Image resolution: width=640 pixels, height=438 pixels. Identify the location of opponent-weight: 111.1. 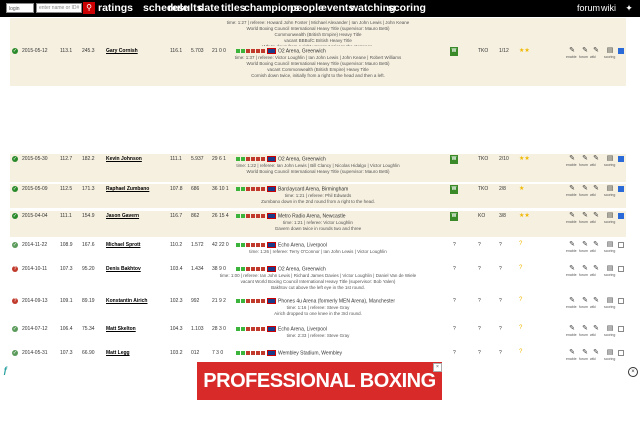
(176, 159).